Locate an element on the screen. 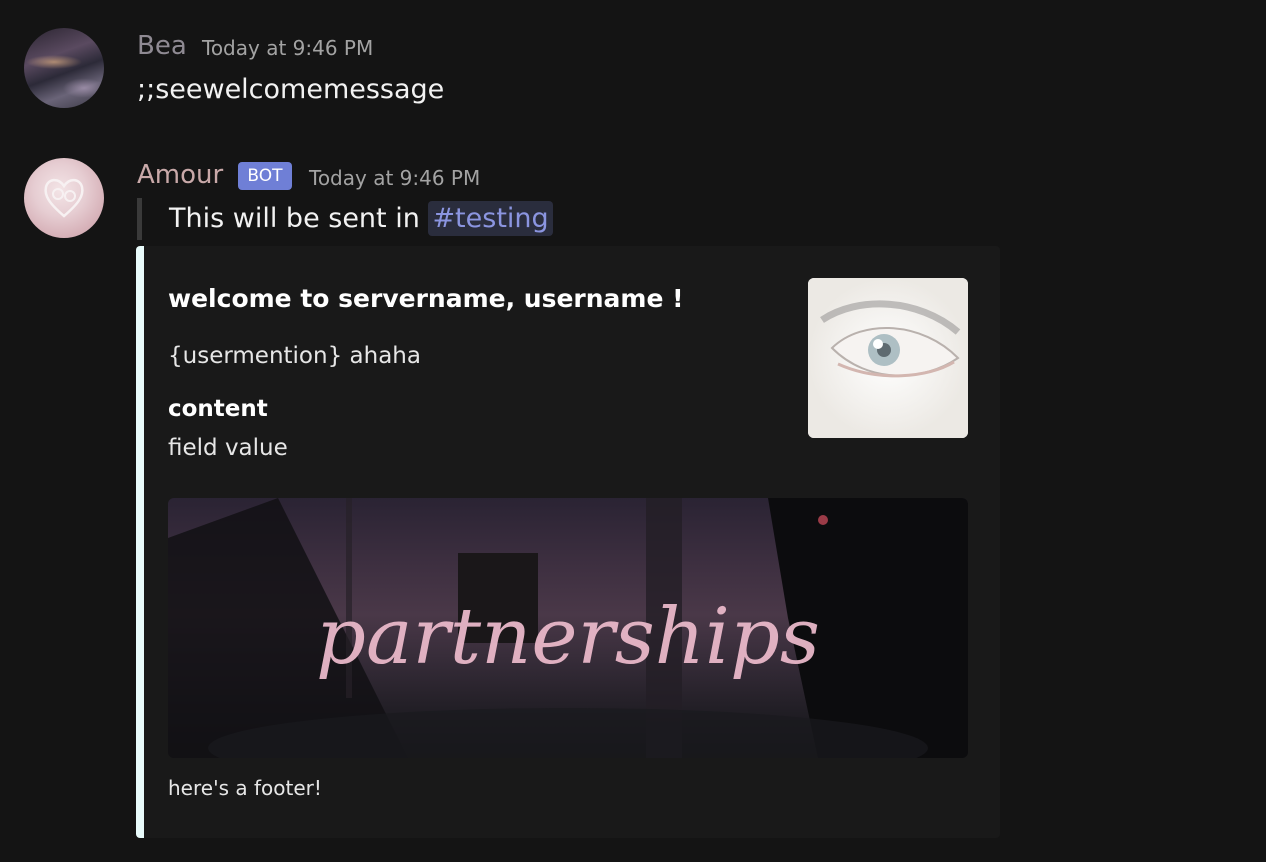 Image resolution: width=1266 pixels, height=862 pixels. embed-field-name: content is located at coordinates (218, 409).